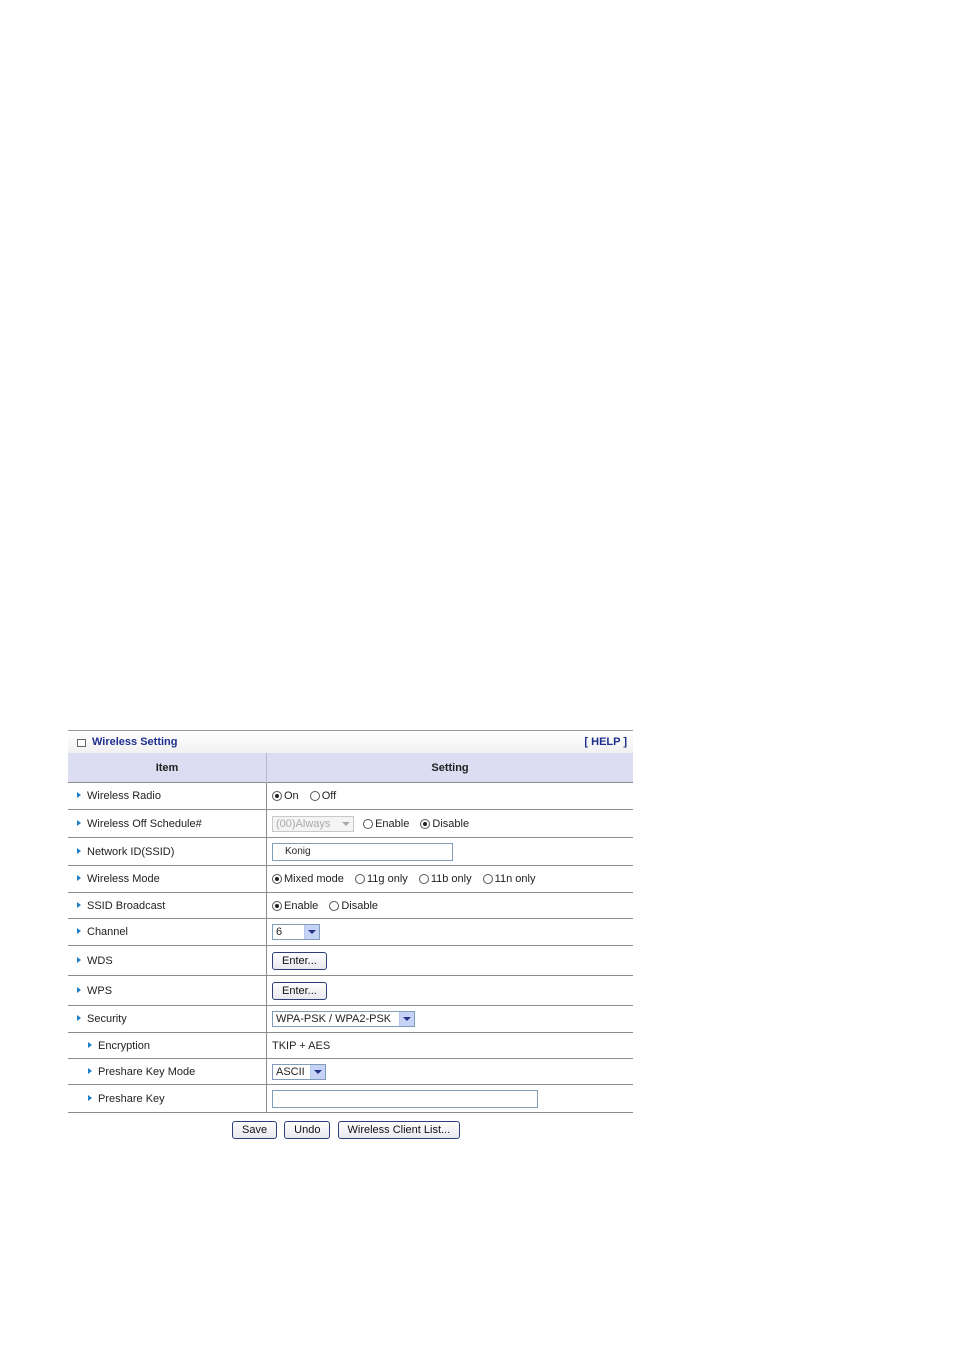  I want to click on table-row: Security WPA-PSK / WPA2-PSK, so click(350, 1019).